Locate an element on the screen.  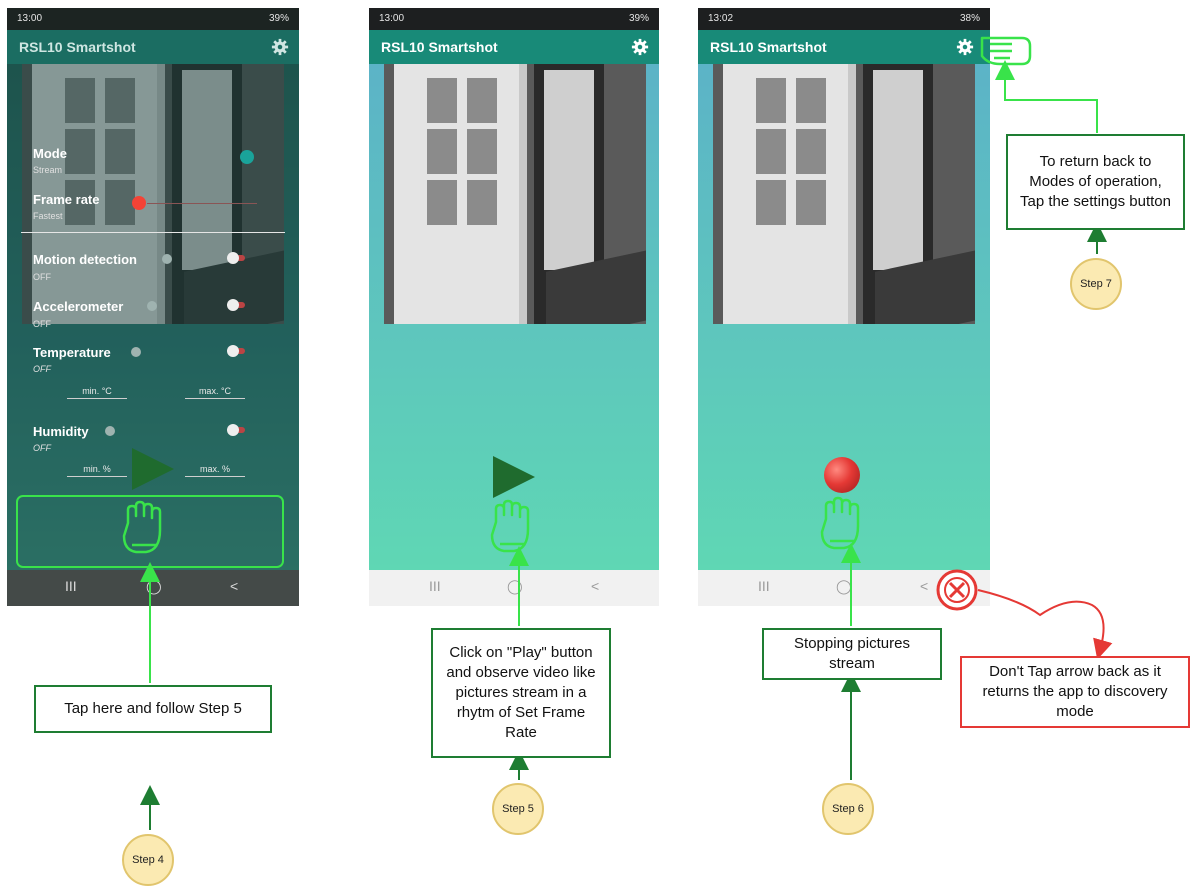
callout-step6: Stopping pictures stream is located at coordinates (852, 654).